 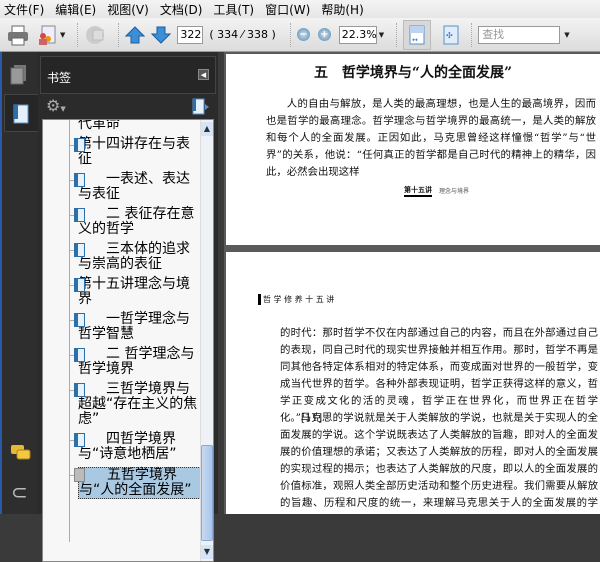 What do you see at coordinates (181, 9) in the screenshot?
I see `menu-document: 文档(D)` at bounding box center [181, 9].